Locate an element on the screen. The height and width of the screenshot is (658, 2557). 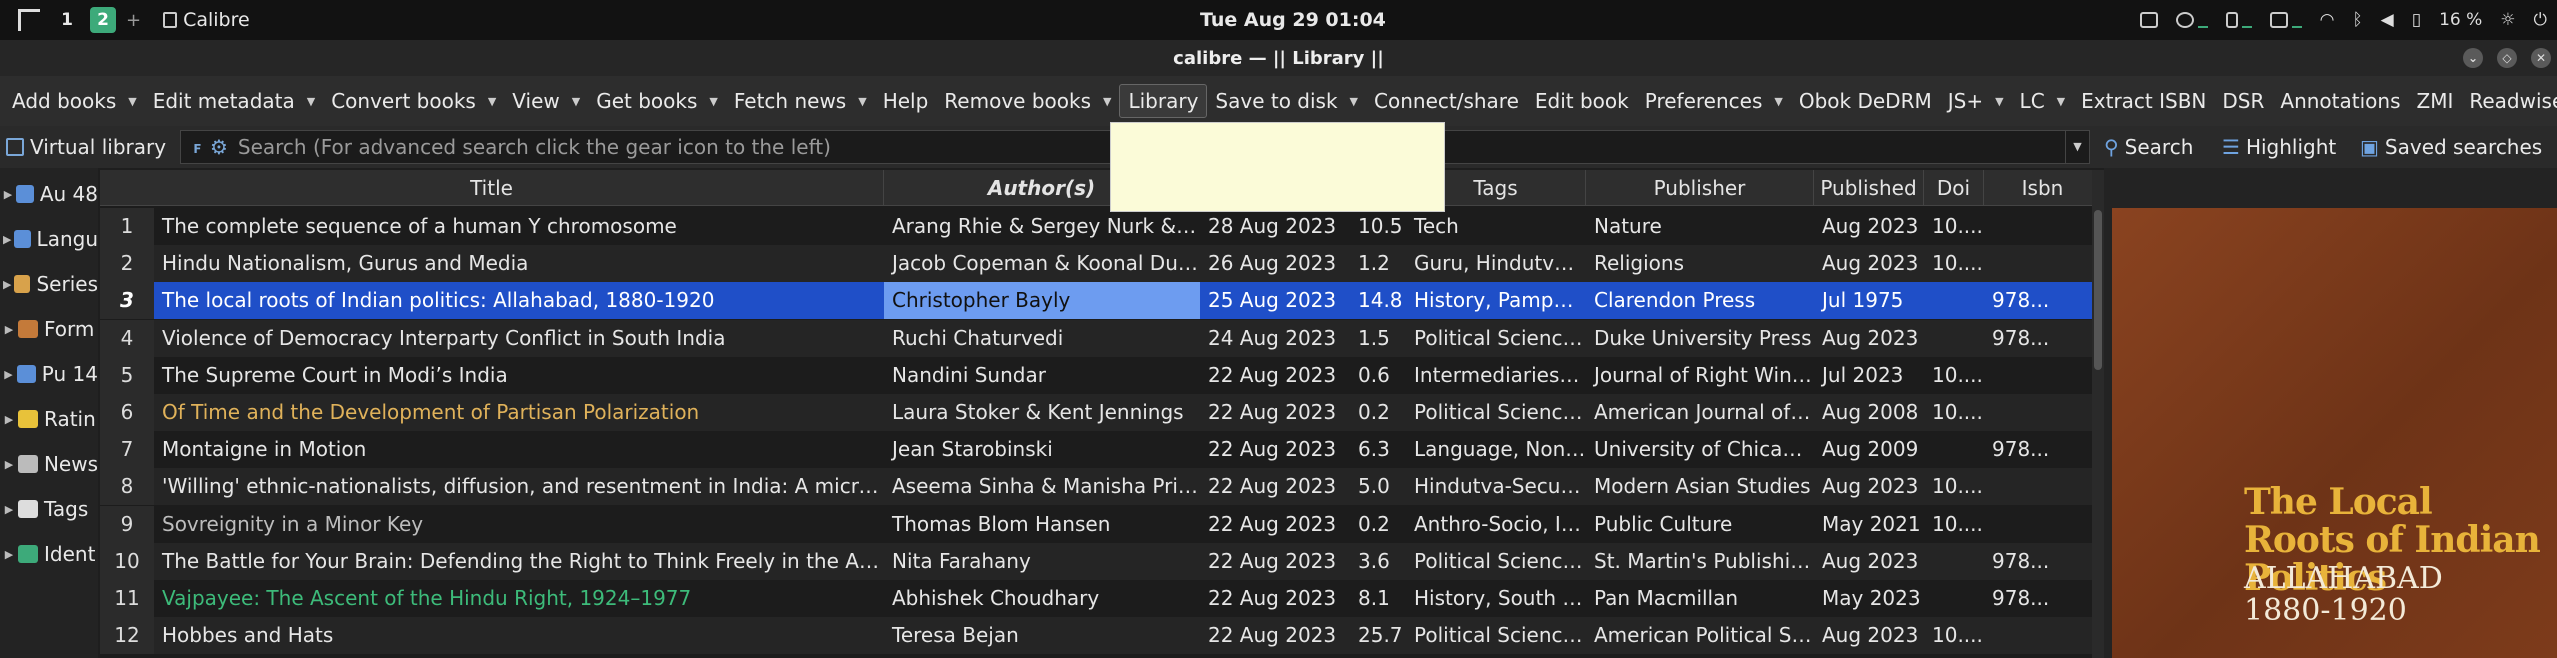
cell-publisher: Modern Asian Studies is located at coordinates (1700, 486).